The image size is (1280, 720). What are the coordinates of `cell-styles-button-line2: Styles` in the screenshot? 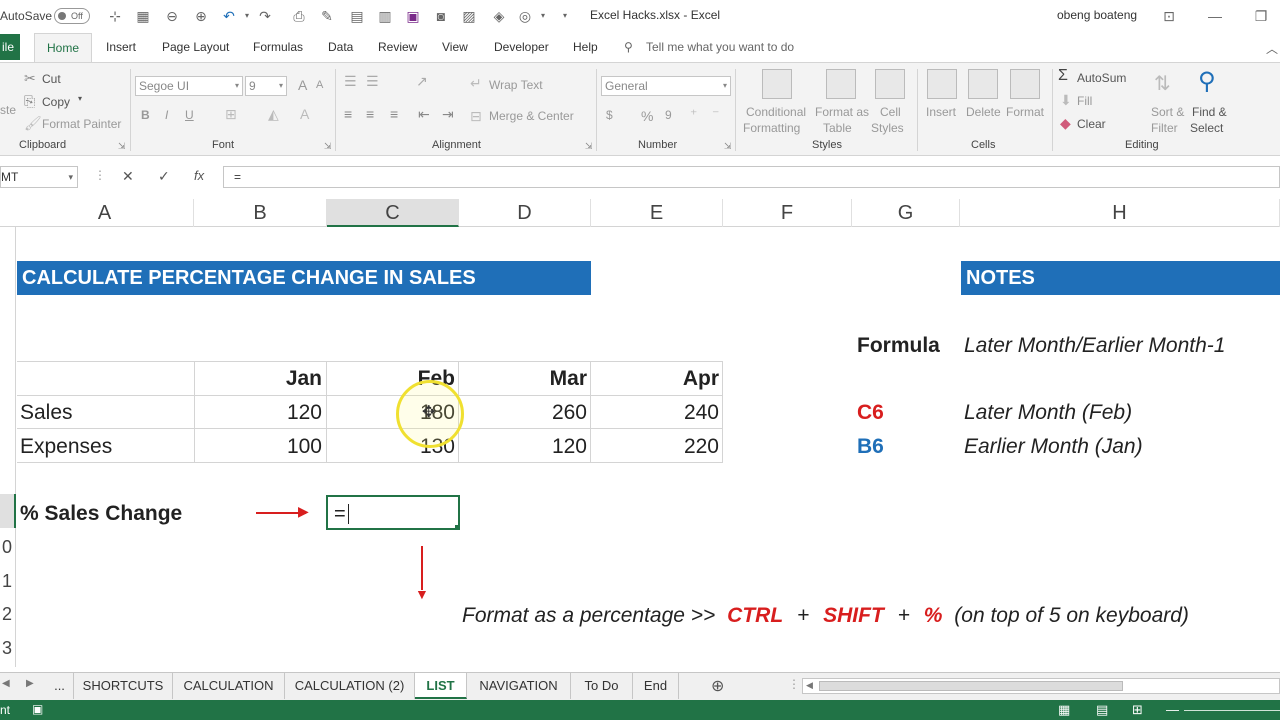 It's located at (887, 128).